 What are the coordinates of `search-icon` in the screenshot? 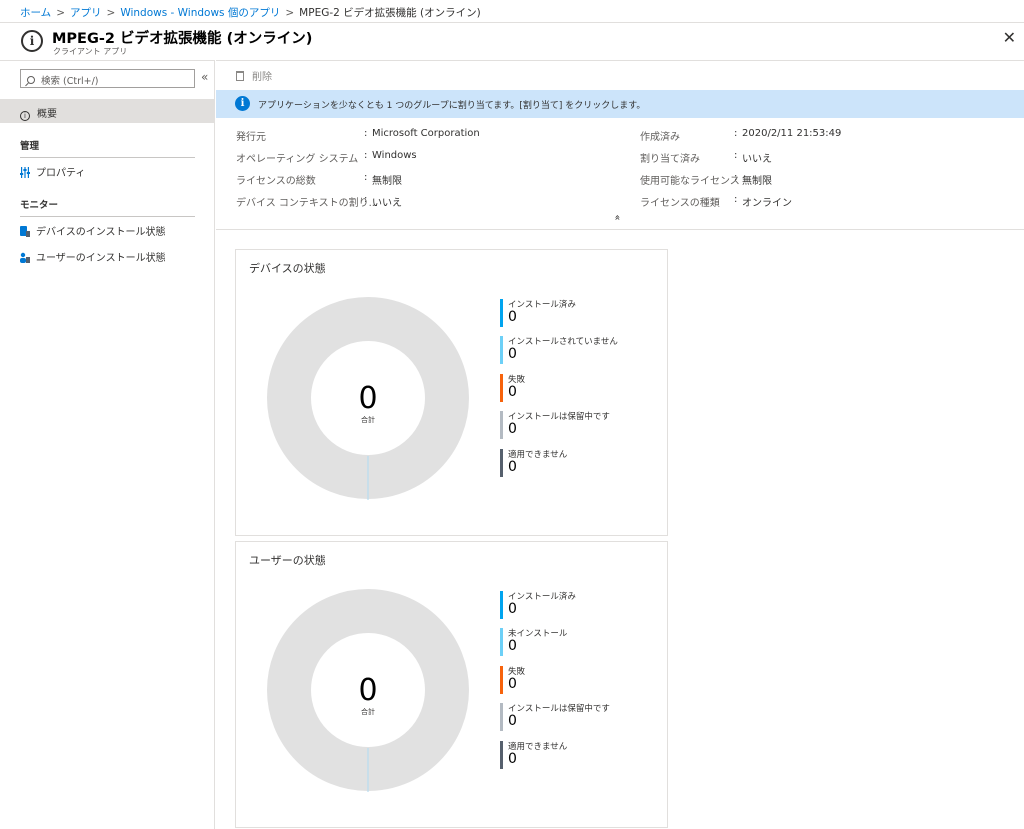 It's located at (31, 80).